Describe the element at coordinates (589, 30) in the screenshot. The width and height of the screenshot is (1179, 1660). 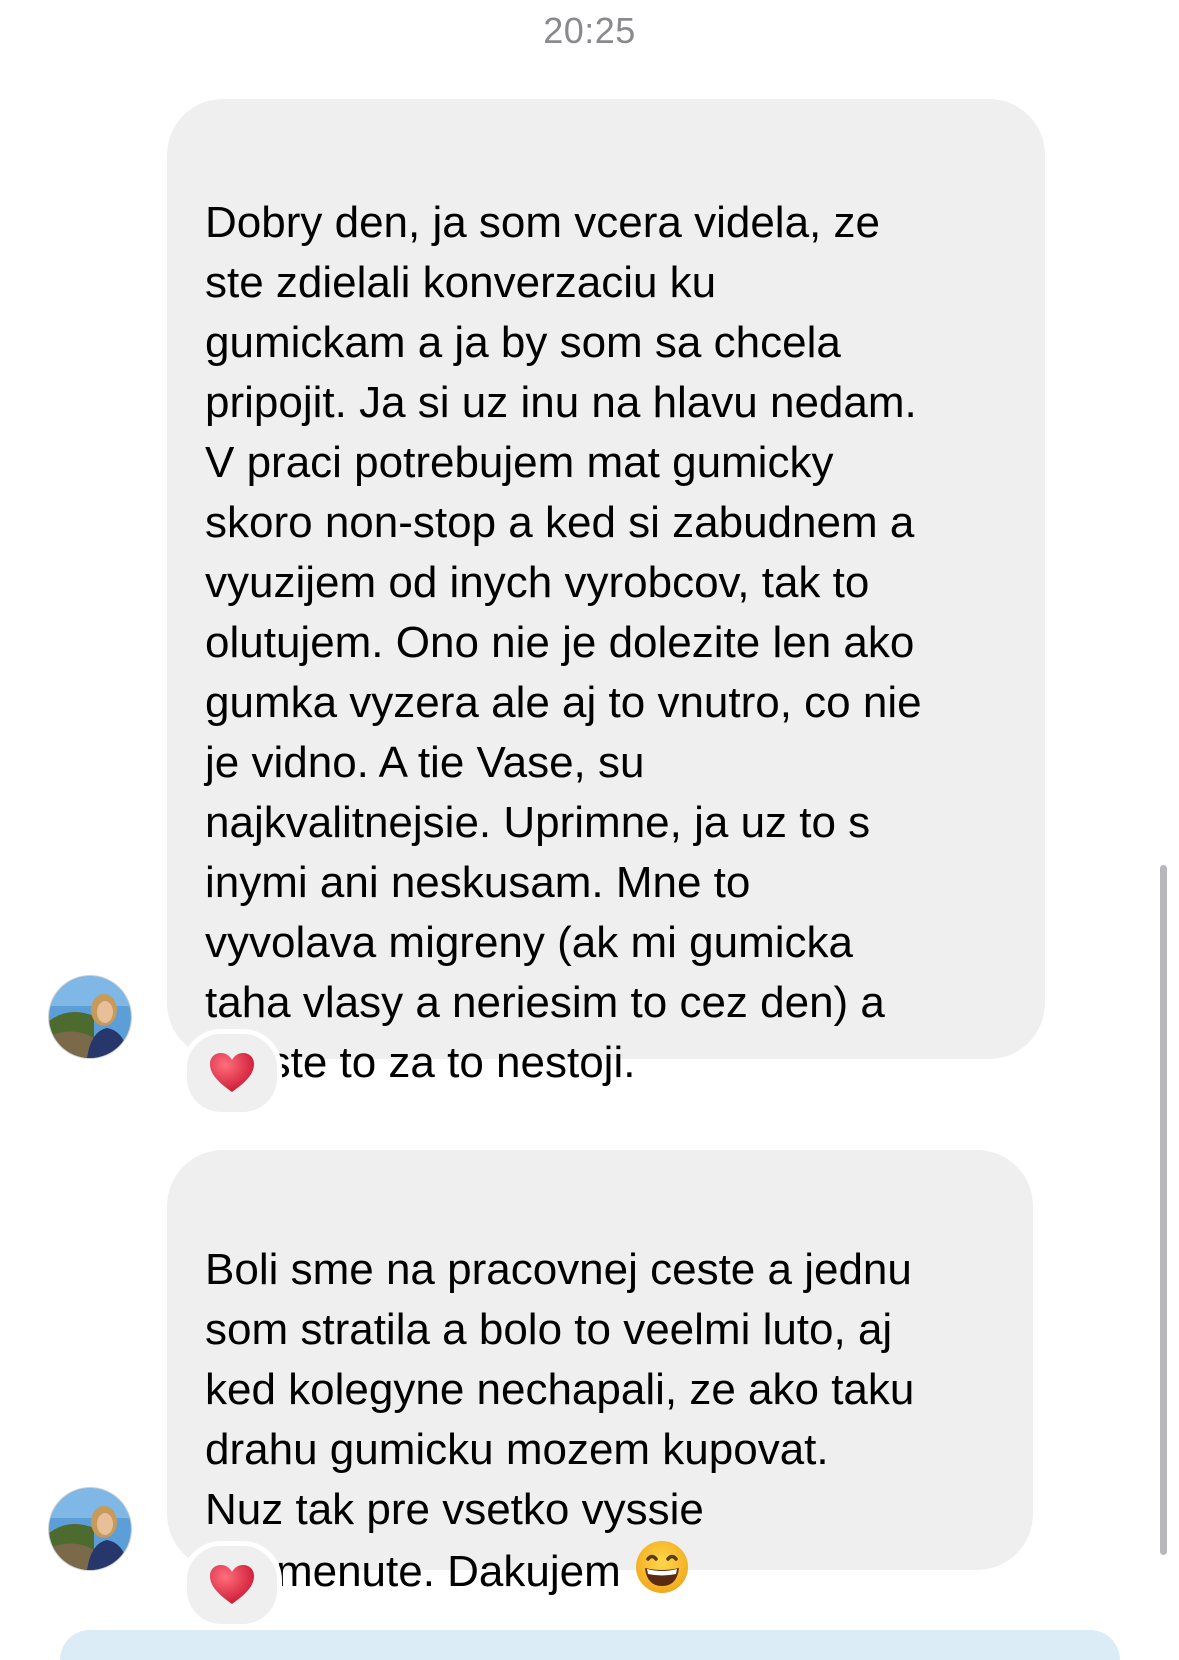
I see `message-timestamp: 20:25` at that location.